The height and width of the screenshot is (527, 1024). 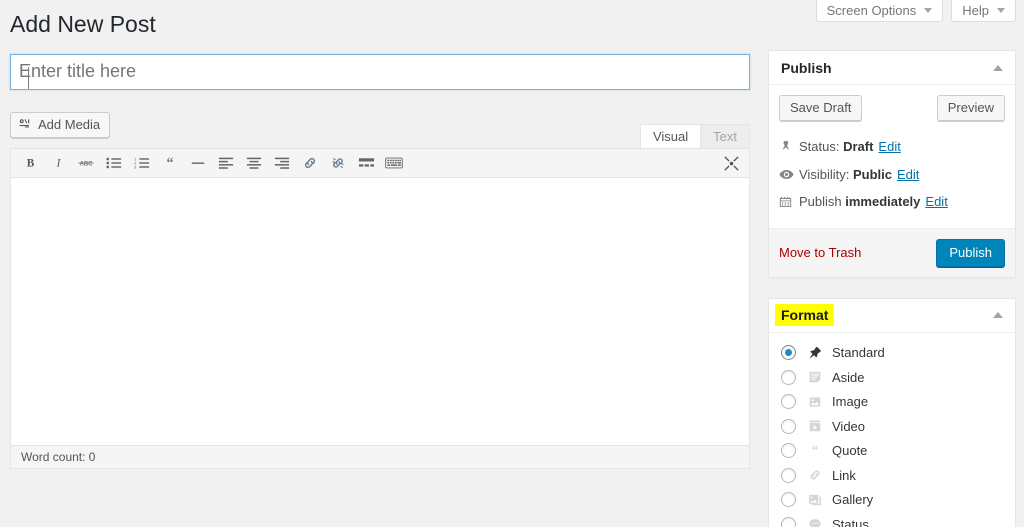 What do you see at coordinates (975, 10) in the screenshot?
I see `help-label: Help` at bounding box center [975, 10].